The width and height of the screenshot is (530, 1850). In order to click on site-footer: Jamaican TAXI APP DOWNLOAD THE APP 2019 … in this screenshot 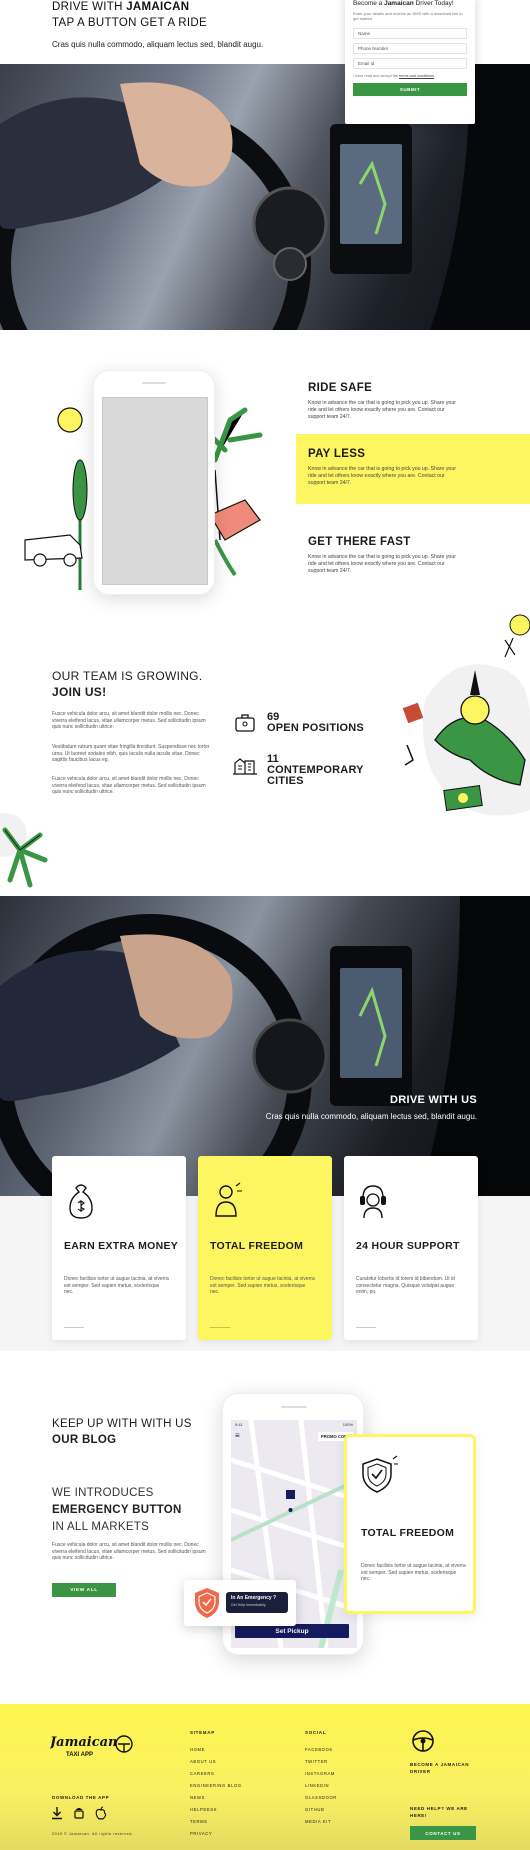, I will do `click(265, 1777)`.